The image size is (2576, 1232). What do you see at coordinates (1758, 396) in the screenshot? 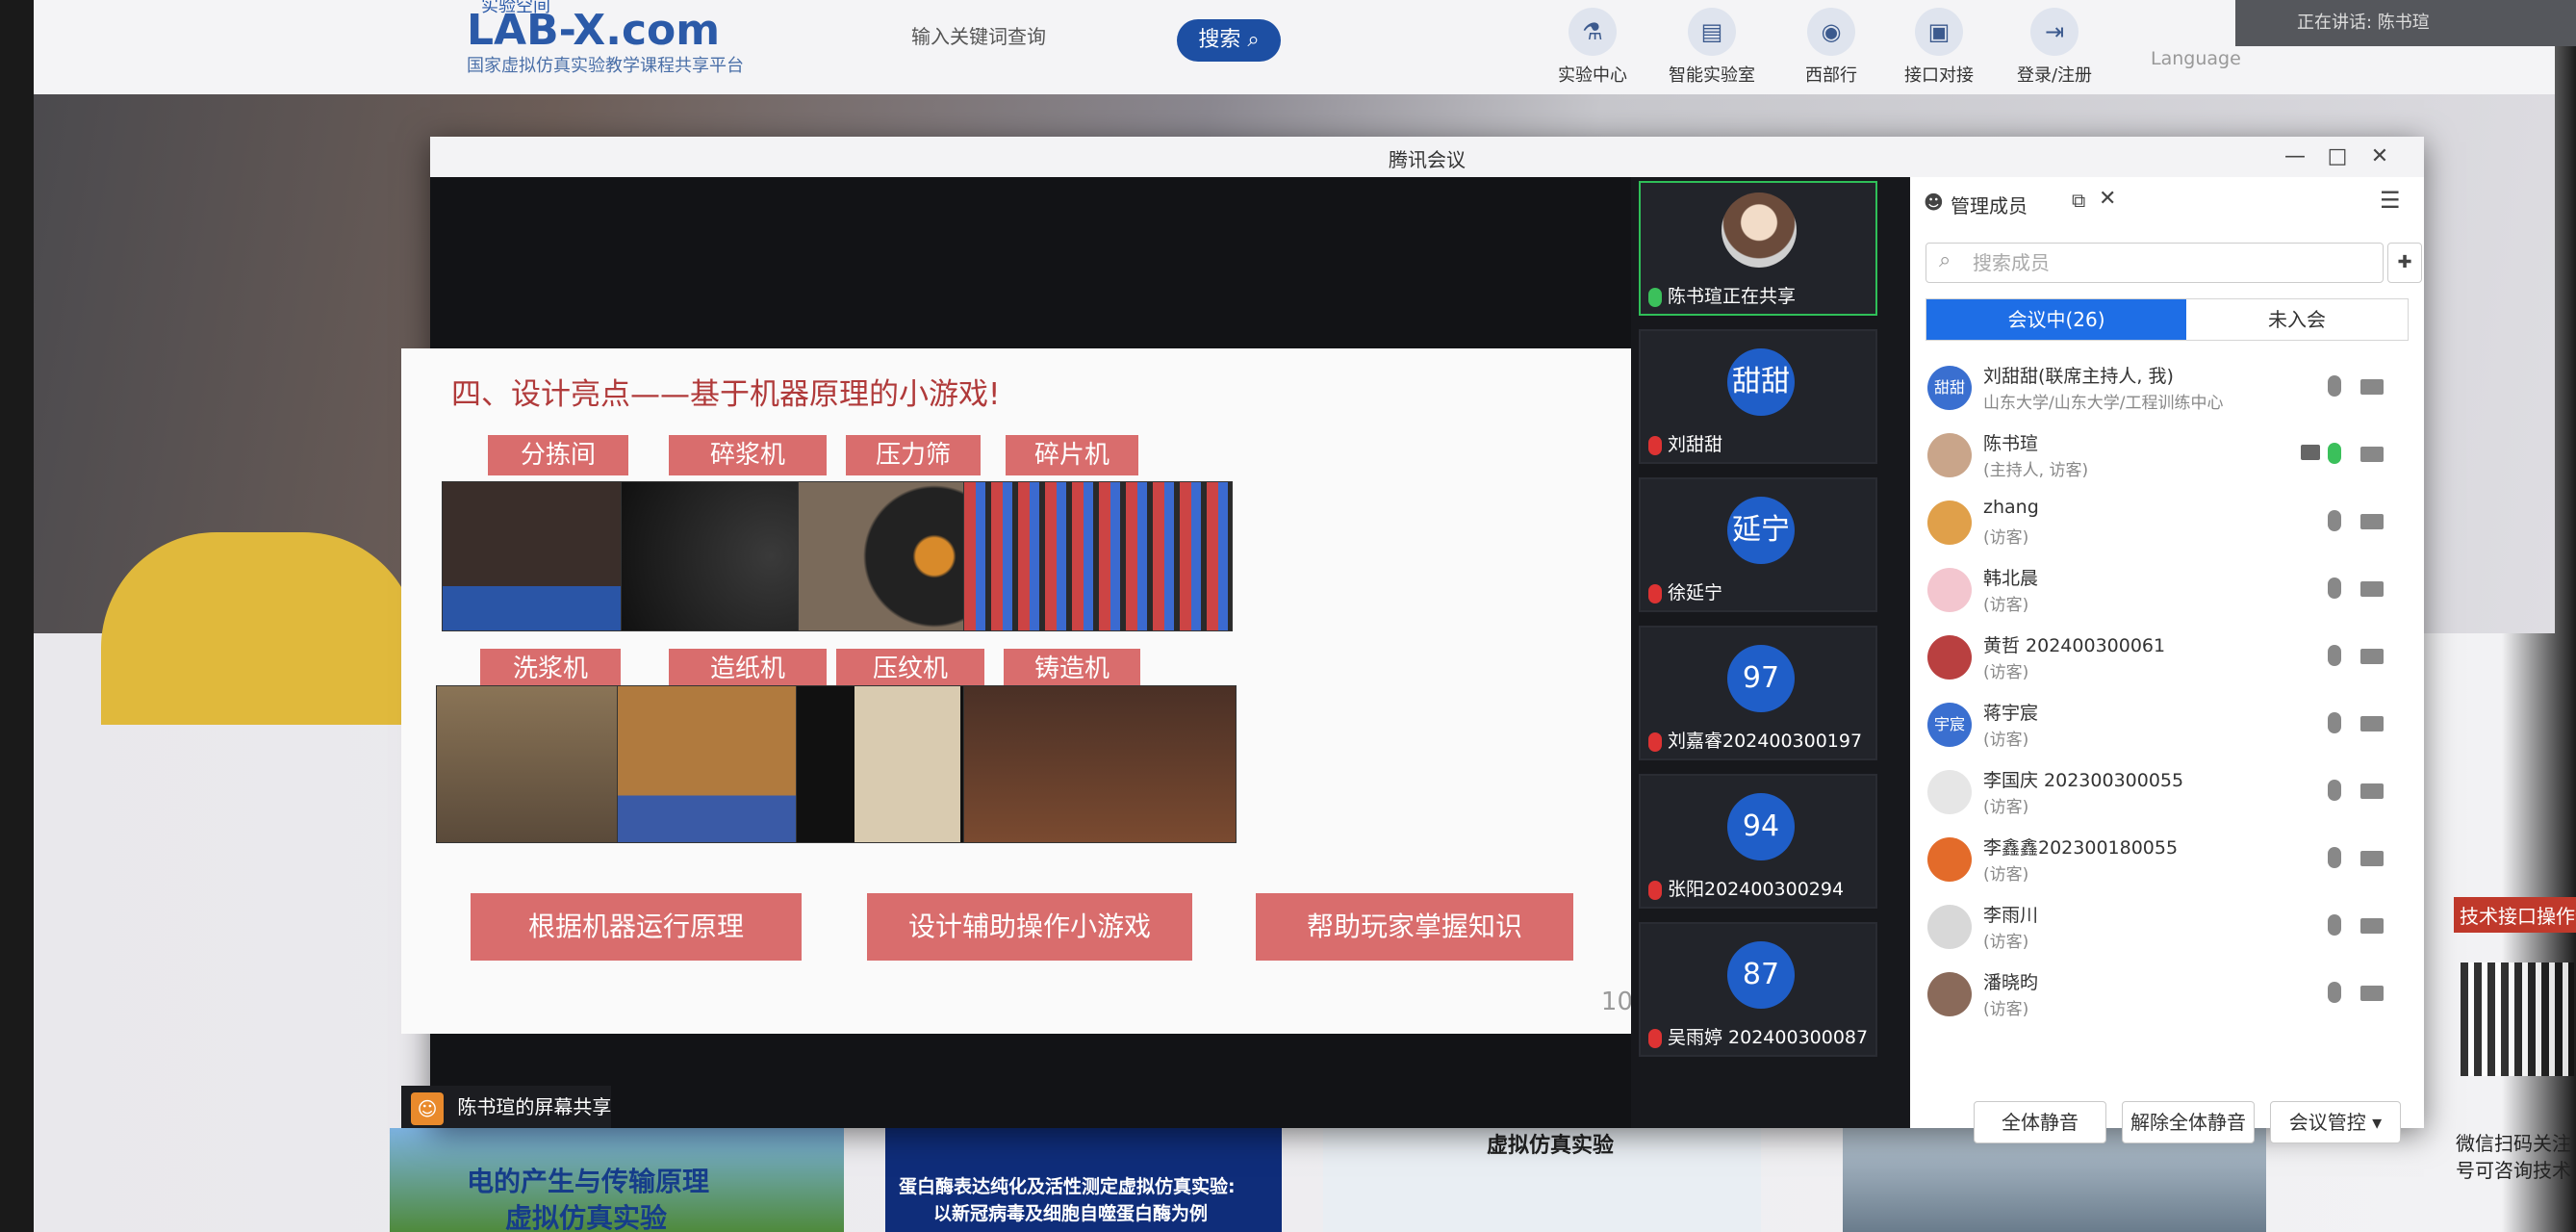
I see `video-tile: 甜甜 刘甜甜` at bounding box center [1758, 396].